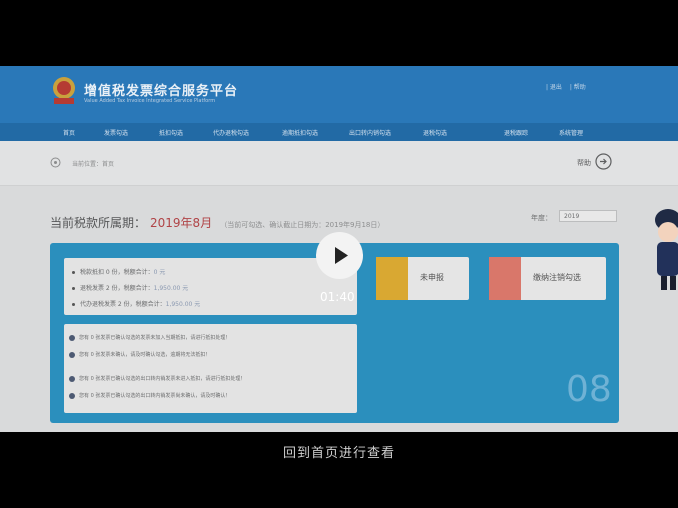 The width and height of the screenshot is (678, 508). Describe the element at coordinates (55, 162) in the screenshot. I see `location-icon` at that location.